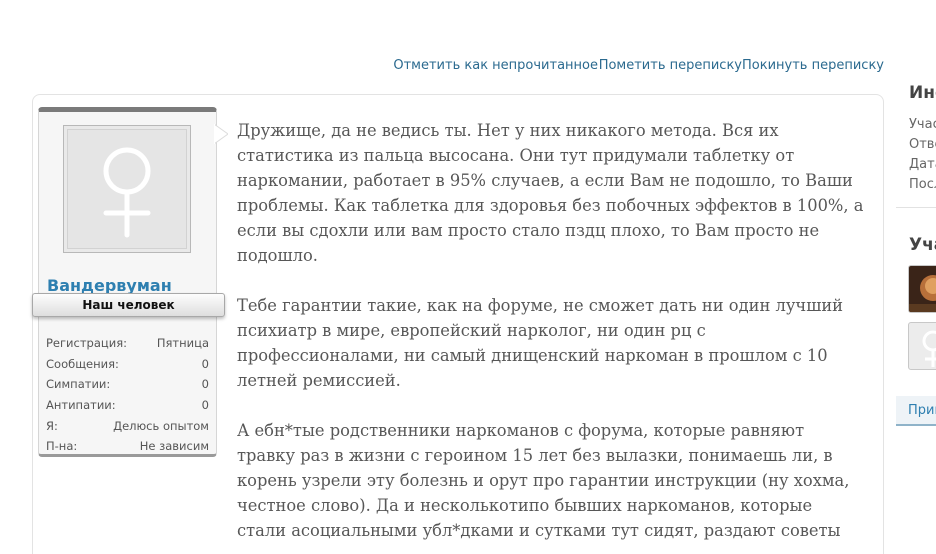  What do you see at coordinates (78, 384) in the screenshot?
I see `stat-label: Симпатии:` at bounding box center [78, 384].